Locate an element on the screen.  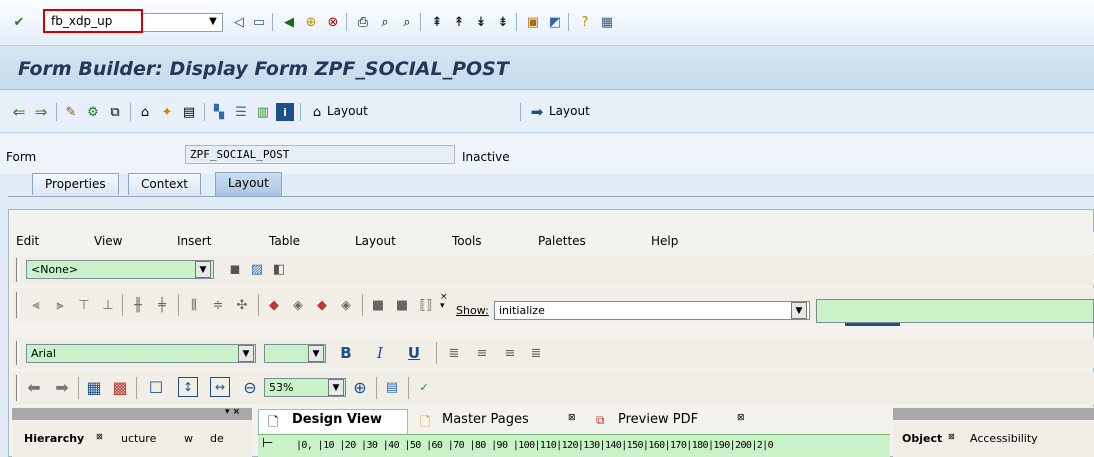
spell-check-icon: ✓ is located at coordinates (424, 387).